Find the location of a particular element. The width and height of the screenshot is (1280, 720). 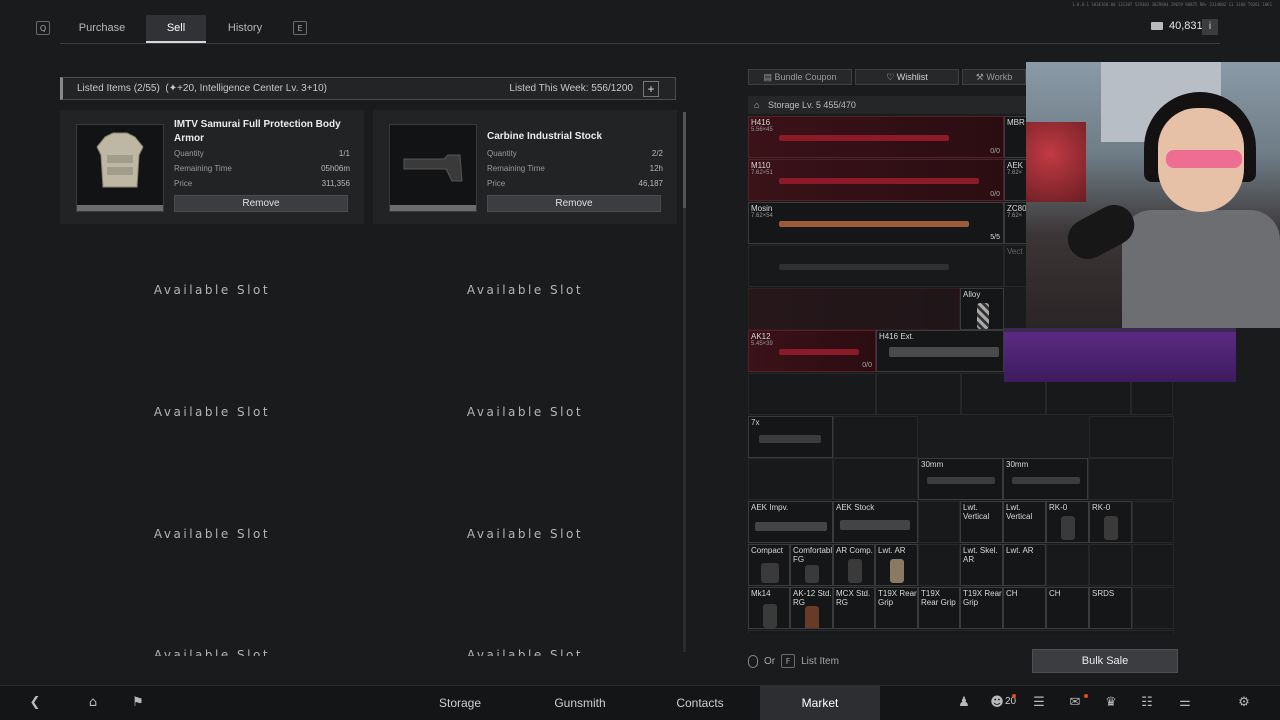

grid-item-alloy: Alloy is located at coordinates (982, 309).